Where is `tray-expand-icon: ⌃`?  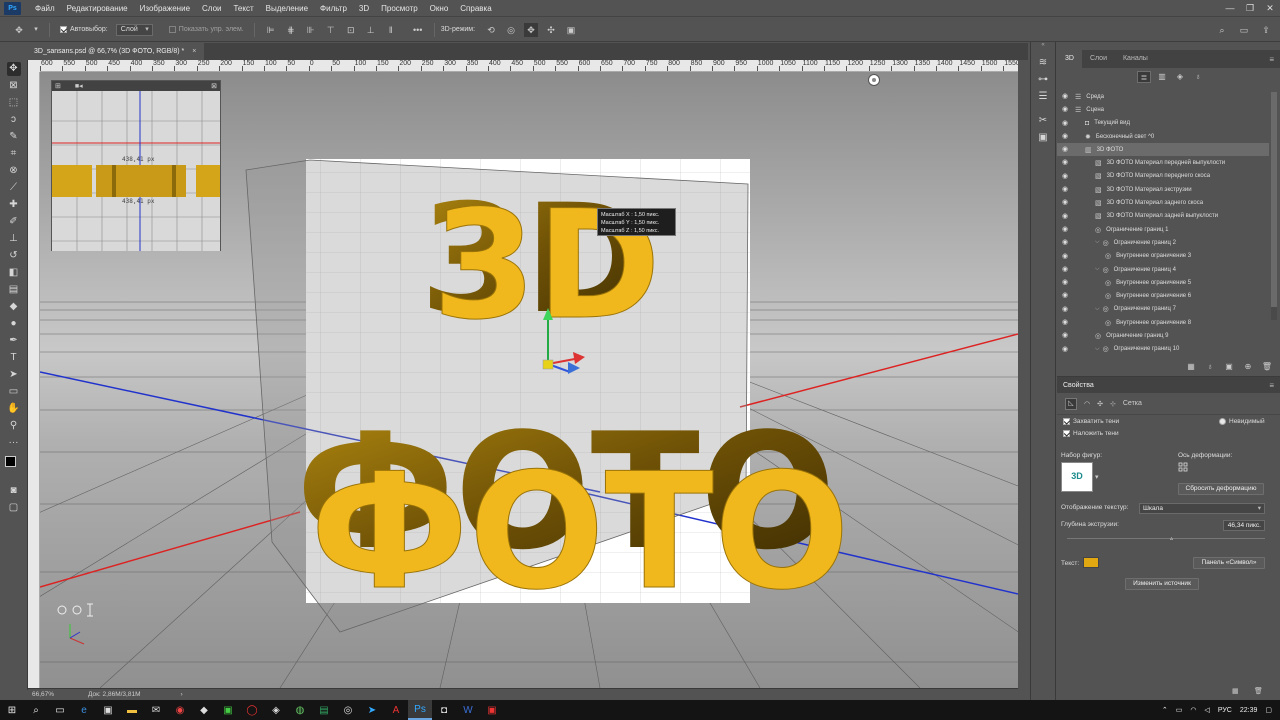 tray-expand-icon: ⌃ is located at coordinates (1165, 710).